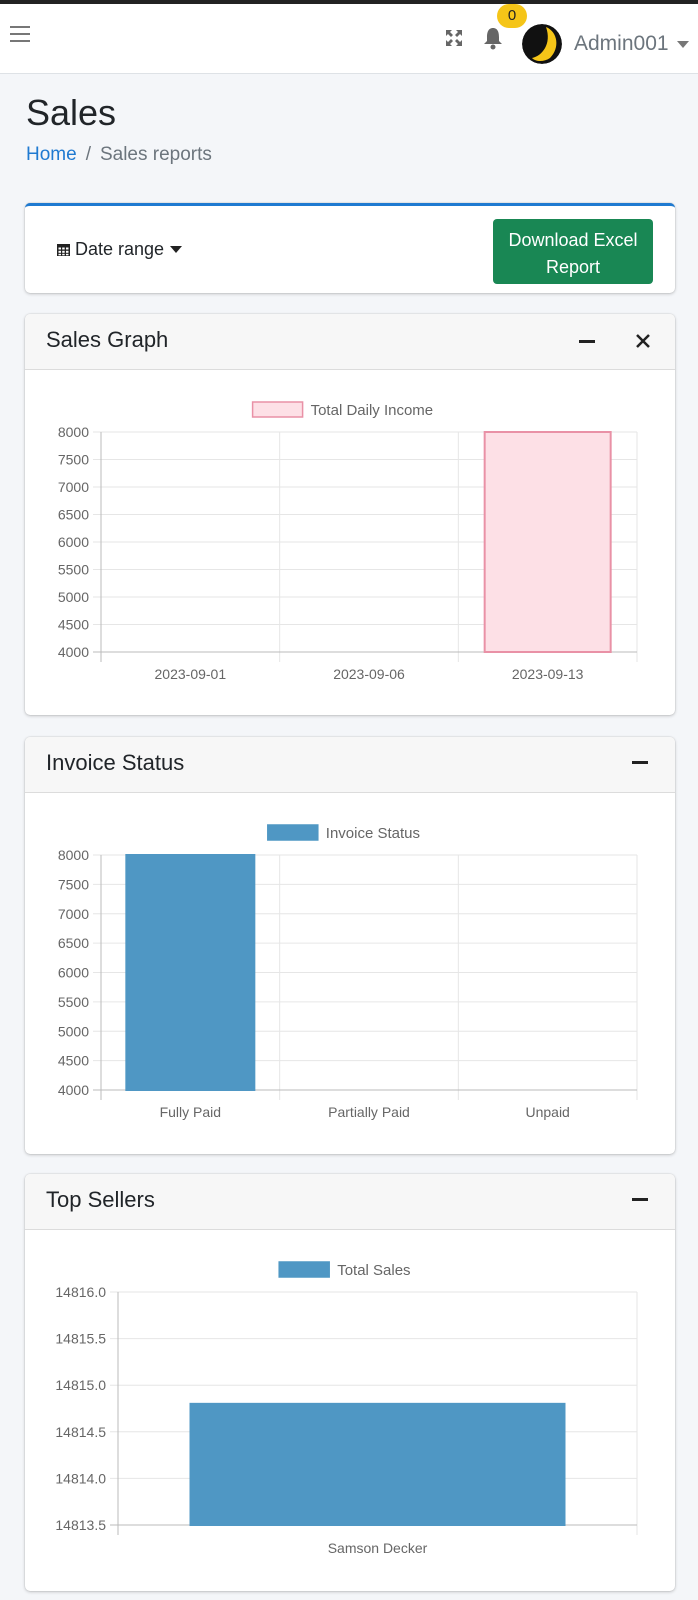 The image size is (698, 1600). Describe the element at coordinates (573, 251) in the screenshot. I see `download-excel-button: Download Excel Report` at that location.